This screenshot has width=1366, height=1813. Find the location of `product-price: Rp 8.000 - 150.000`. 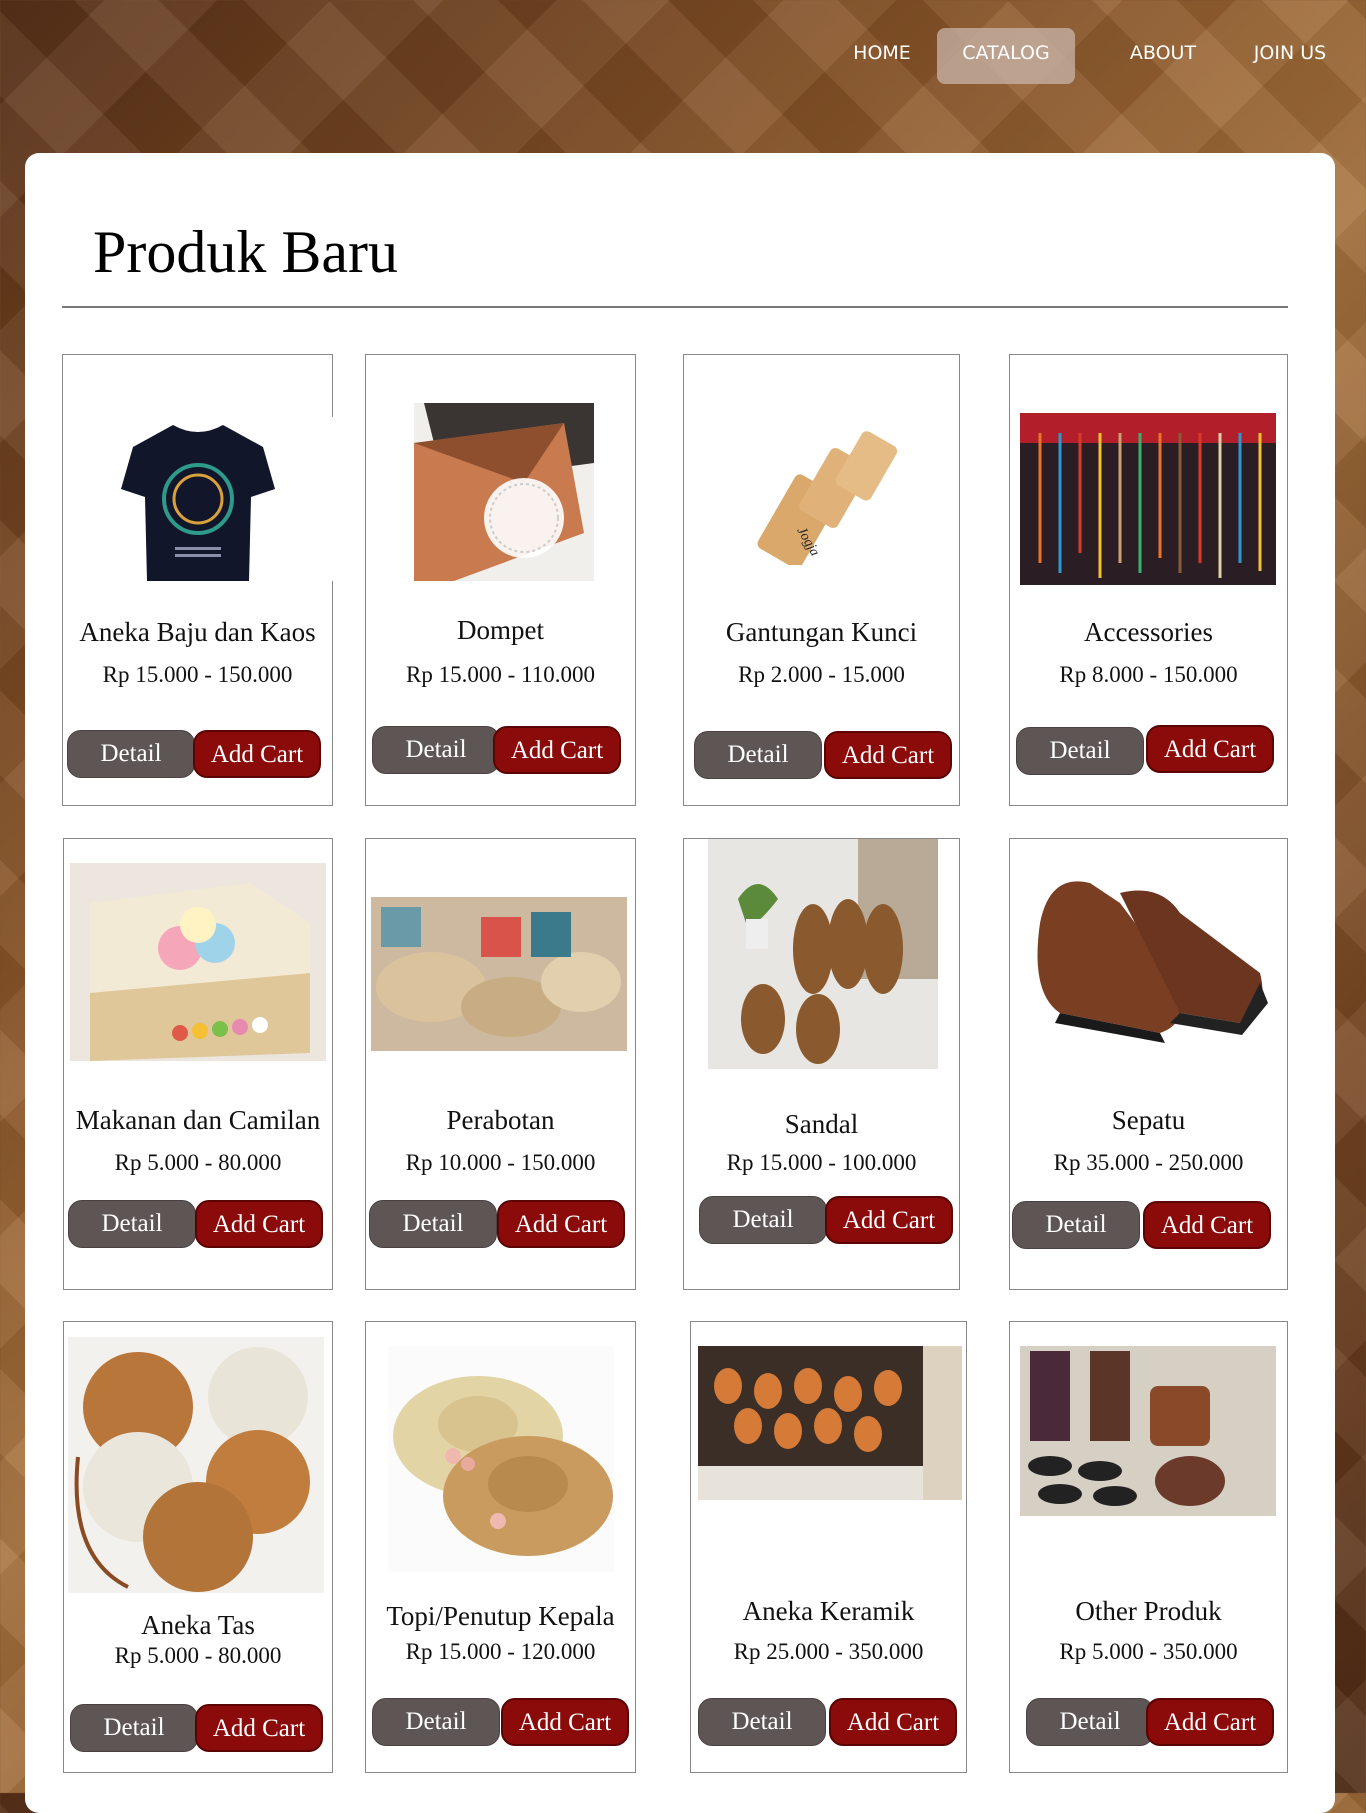

product-price: Rp 8.000 - 150.000 is located at coordinates (1148, 674).